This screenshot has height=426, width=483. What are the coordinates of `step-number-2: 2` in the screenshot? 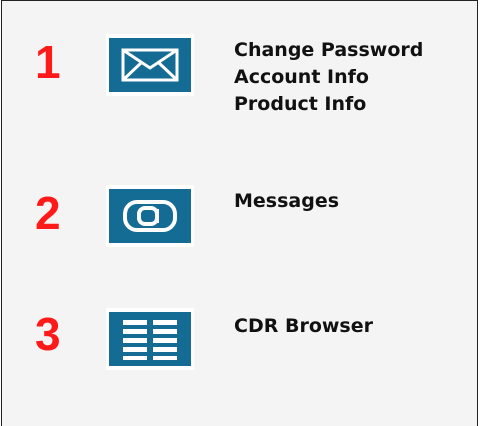 It's located at (48, 213).